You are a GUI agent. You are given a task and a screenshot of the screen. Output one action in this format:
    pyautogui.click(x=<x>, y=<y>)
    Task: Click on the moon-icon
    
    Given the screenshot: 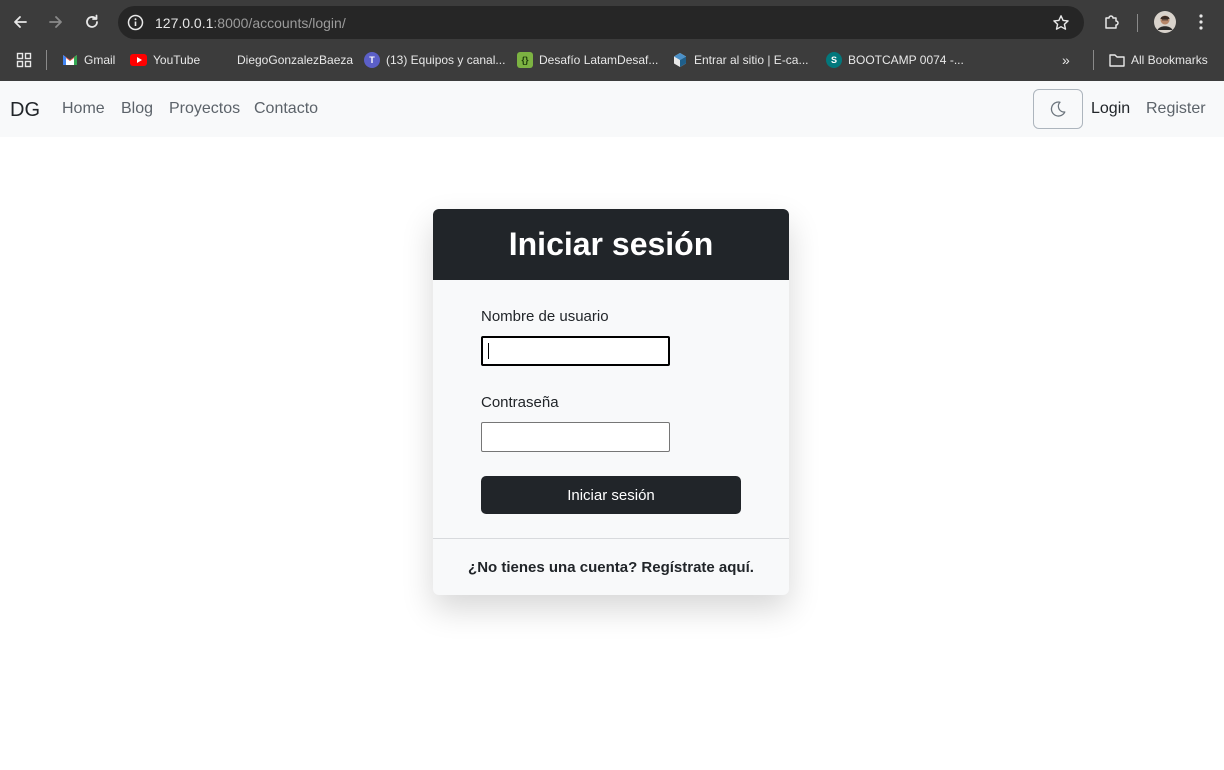 What is the action you would take?
    pyautogui.click(x=1058, y=109)
    